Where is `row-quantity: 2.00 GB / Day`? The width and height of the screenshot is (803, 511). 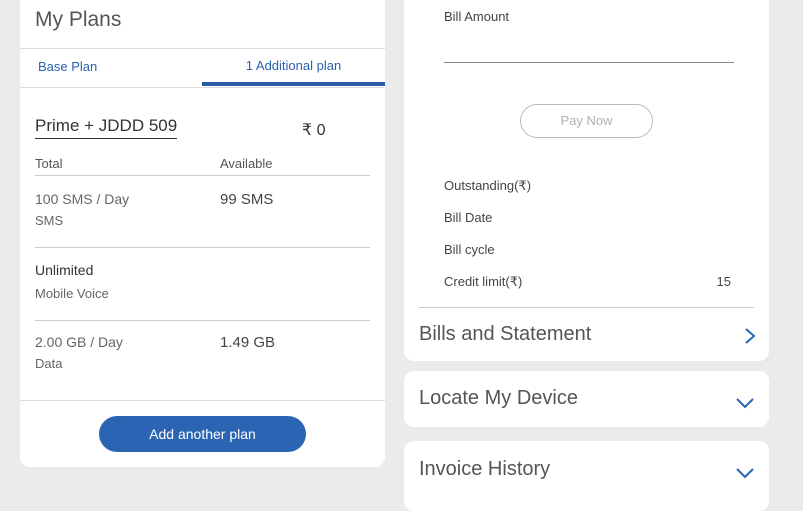
row-quantity: 2.00 GB / Day is located at coordinates (79, 342).